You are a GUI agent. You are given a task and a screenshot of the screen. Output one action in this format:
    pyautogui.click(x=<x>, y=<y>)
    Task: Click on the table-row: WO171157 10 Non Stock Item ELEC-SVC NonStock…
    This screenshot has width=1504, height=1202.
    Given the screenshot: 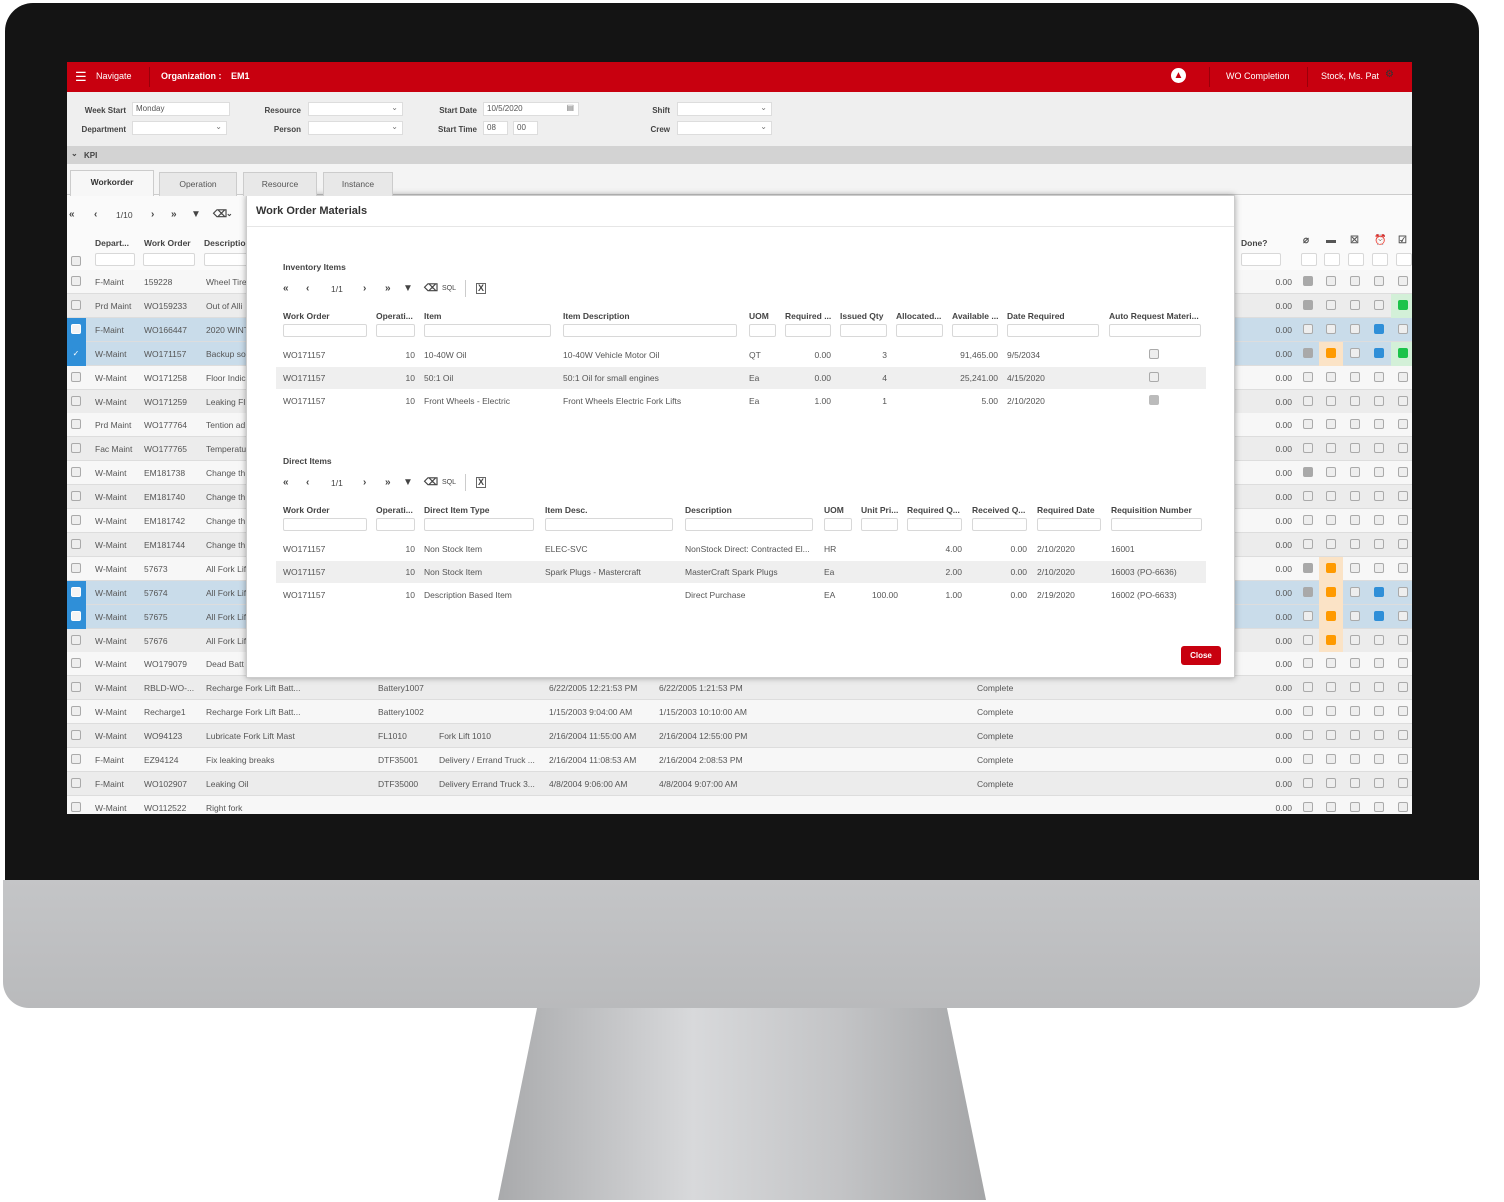 What is the action you would take?
    pyautogui.click(x=741, y=549)
    